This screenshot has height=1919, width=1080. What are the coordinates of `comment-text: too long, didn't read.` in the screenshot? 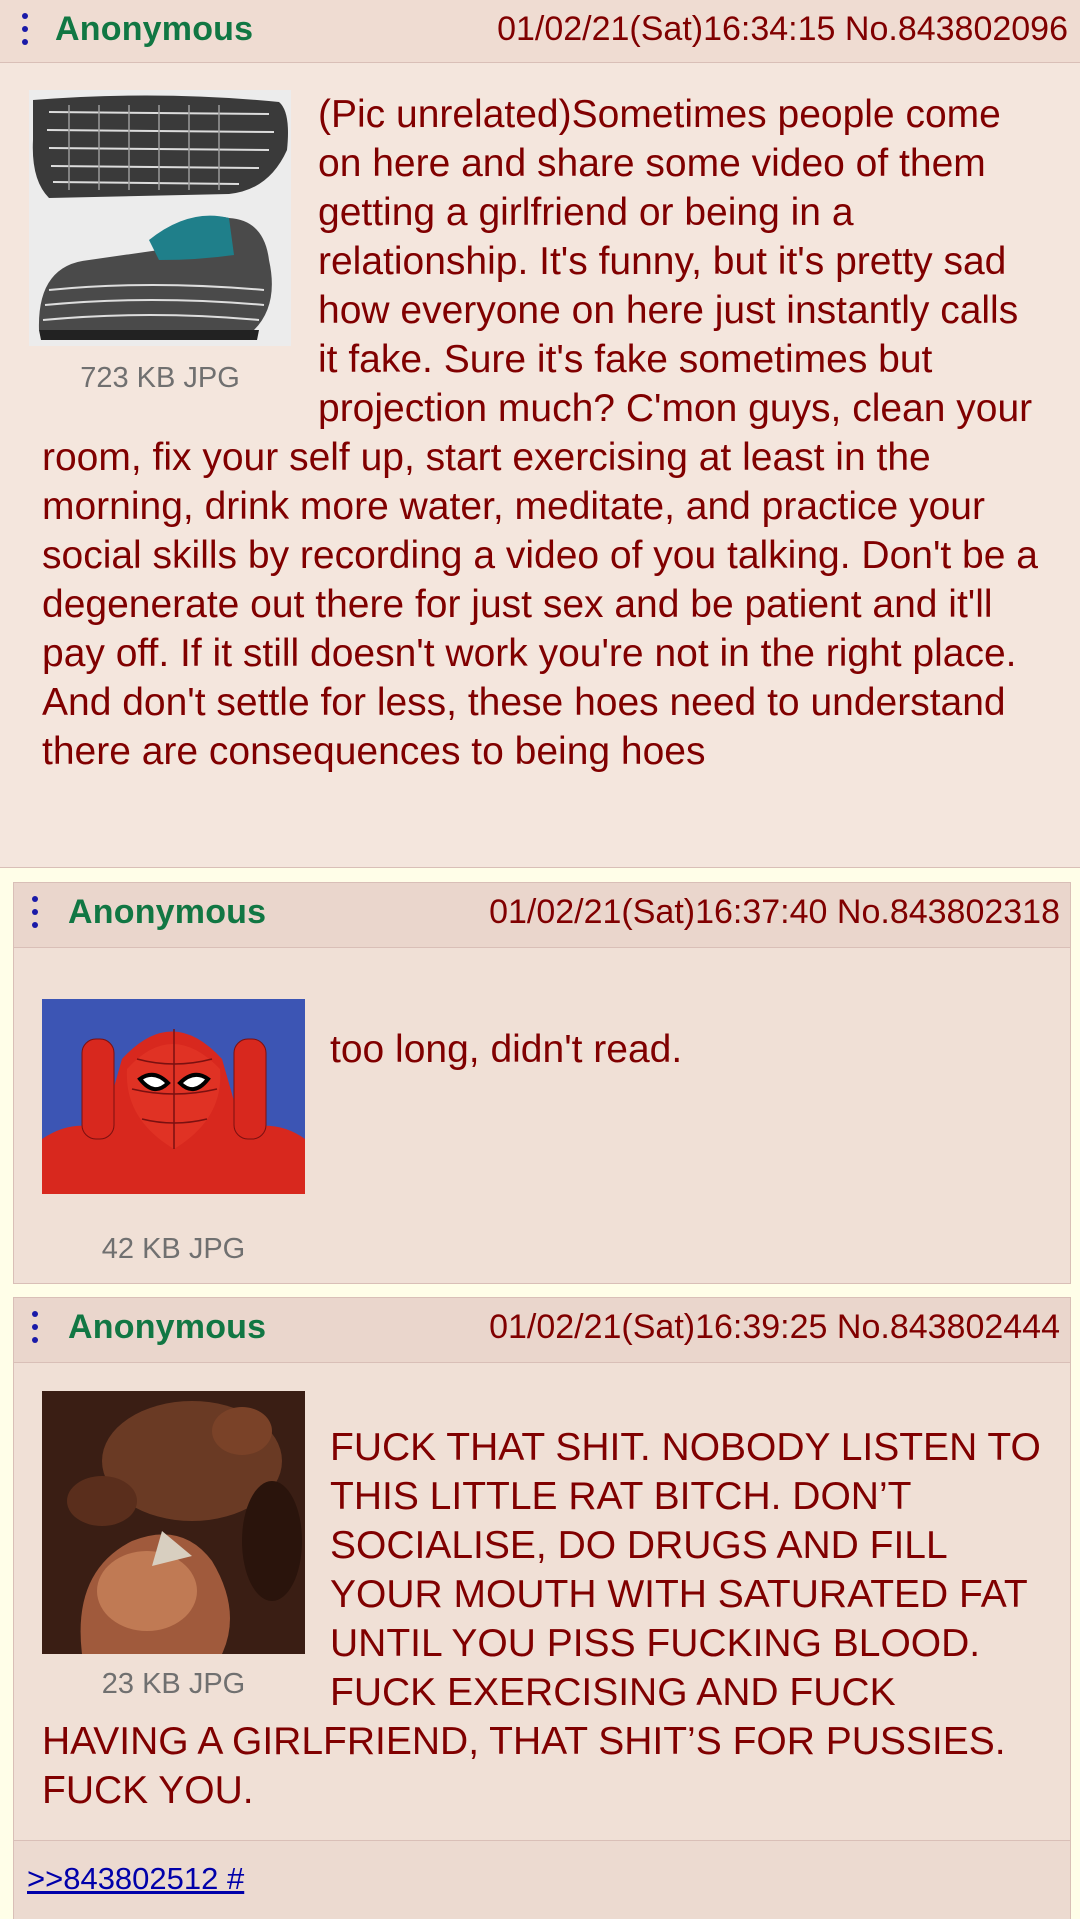 It's located at (506, 1049).